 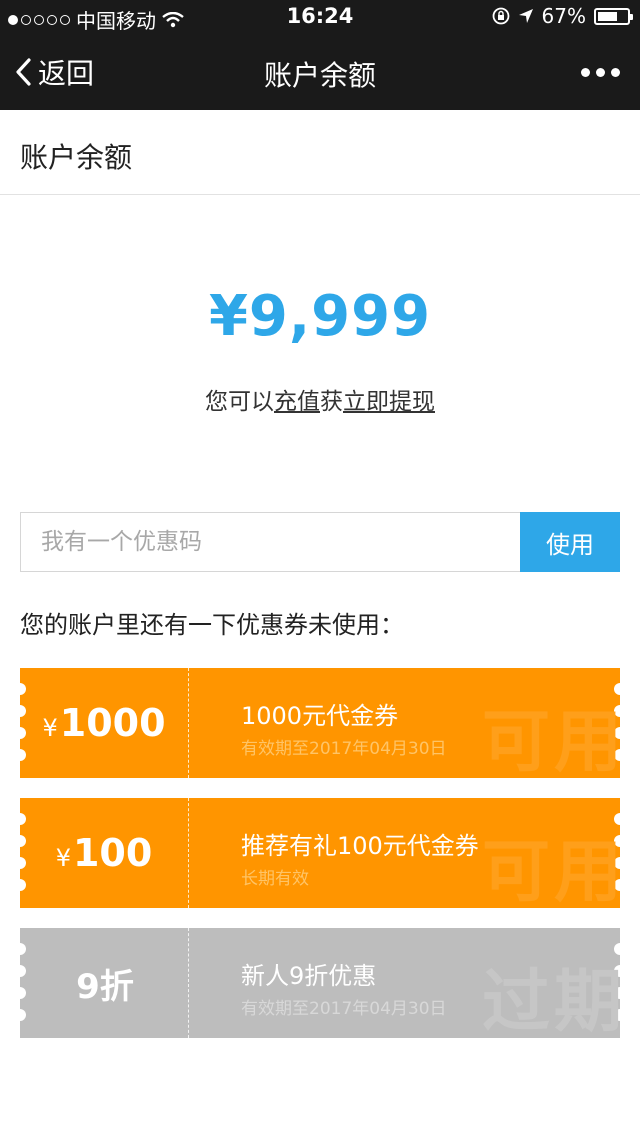 I want to click on coupon-value: 9折, so click(x=105, y=986).